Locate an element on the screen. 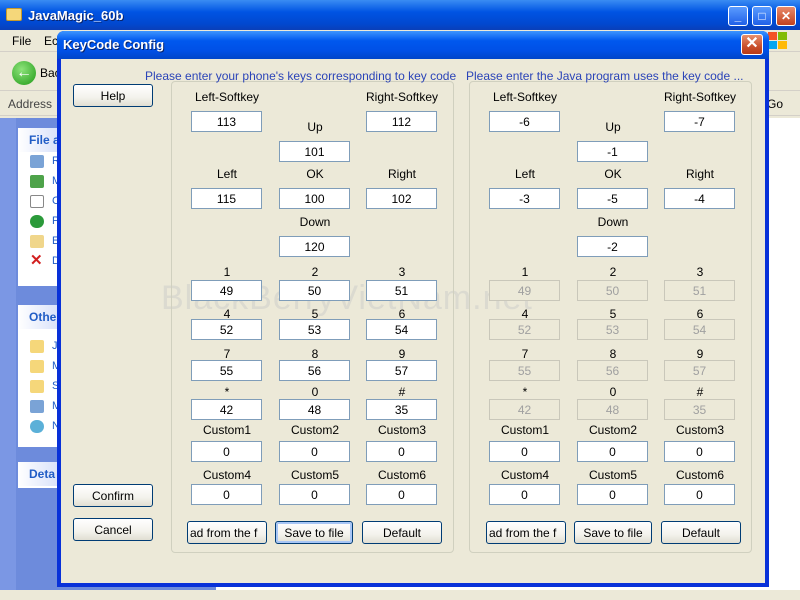  phone-default-button: Default is located at coordinates (402, 532).